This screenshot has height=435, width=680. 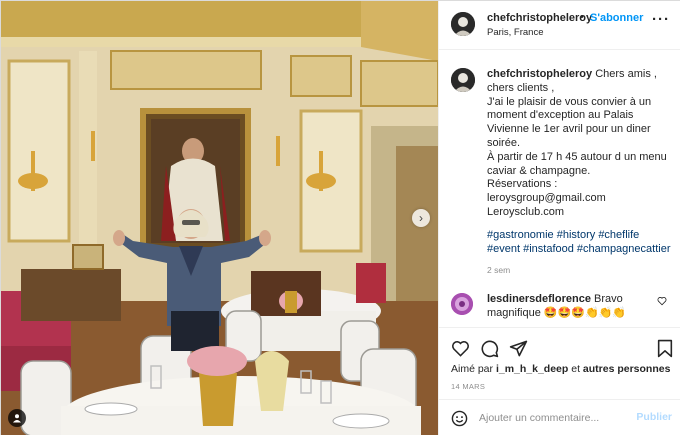 I want to click on caption-author-avatar, so click(x=463, y=80).